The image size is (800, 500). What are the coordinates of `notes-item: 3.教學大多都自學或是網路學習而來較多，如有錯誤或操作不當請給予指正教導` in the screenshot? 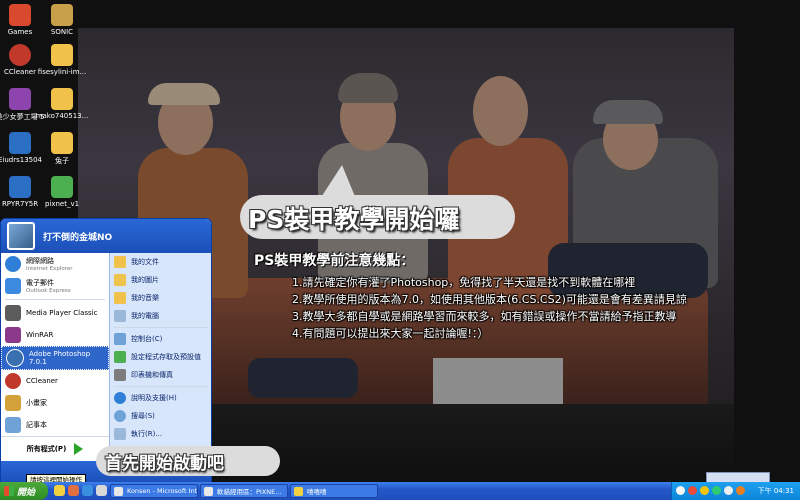 It's located at (484, 316).